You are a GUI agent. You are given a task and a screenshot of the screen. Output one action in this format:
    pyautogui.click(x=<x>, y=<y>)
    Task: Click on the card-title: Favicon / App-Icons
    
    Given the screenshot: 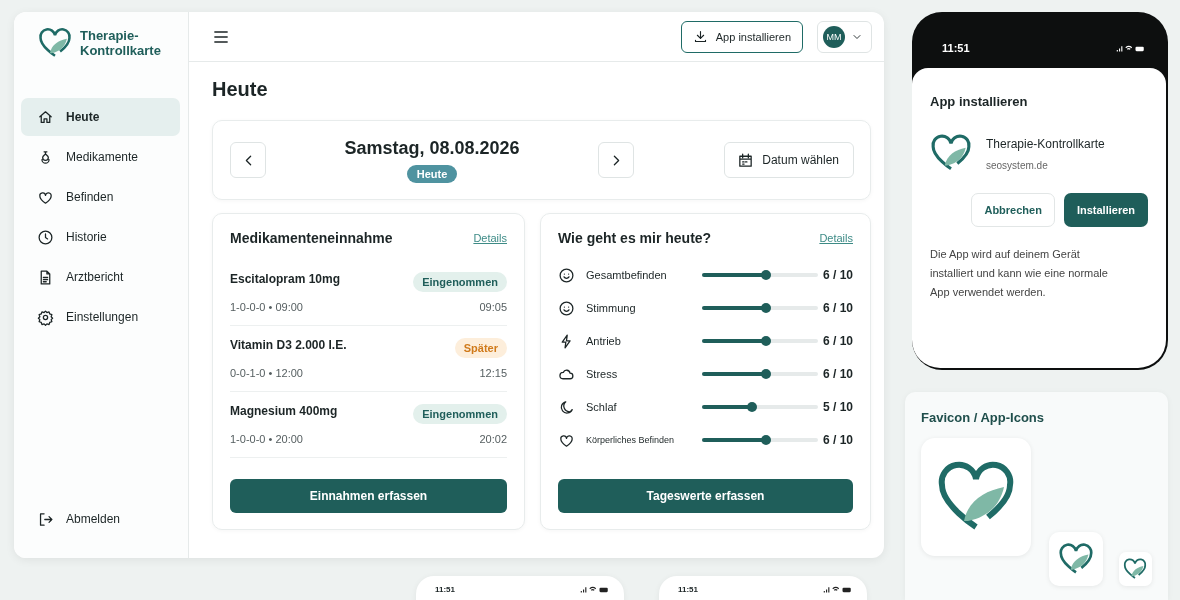 What is the action you would take?
    pyautogui.click(x=983, y=417)
    